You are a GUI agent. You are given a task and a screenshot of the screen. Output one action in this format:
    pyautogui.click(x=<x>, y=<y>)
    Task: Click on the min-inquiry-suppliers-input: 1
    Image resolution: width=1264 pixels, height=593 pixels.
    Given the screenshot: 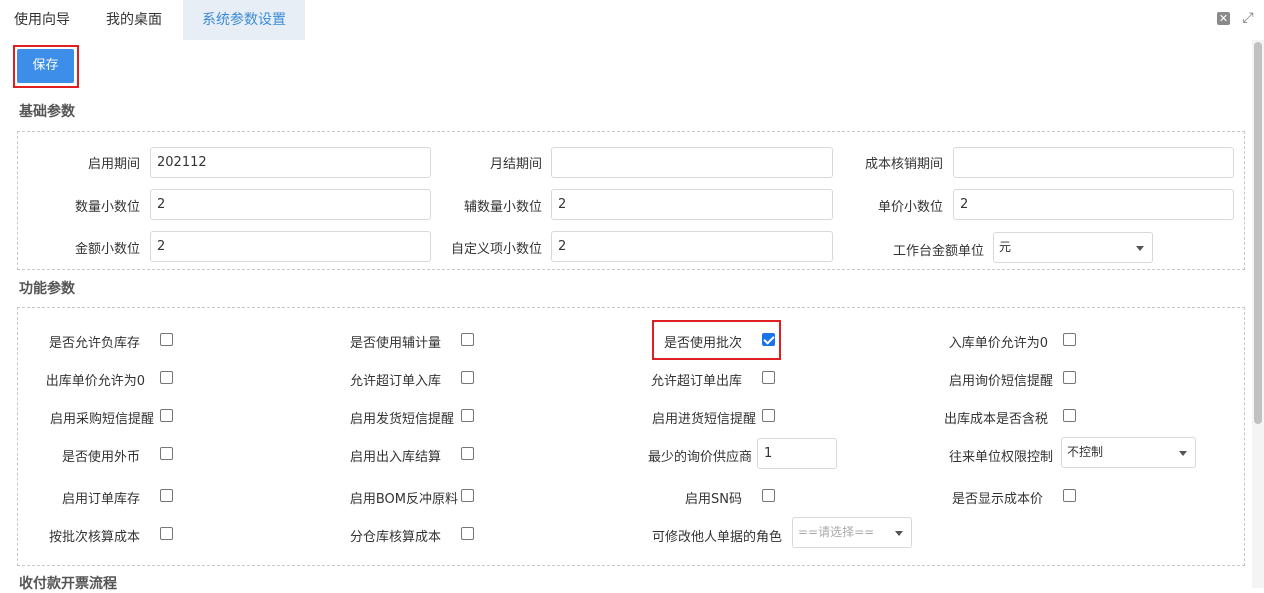 What is the action you would take?
    pyautogui.click(x=797, y=453)
    